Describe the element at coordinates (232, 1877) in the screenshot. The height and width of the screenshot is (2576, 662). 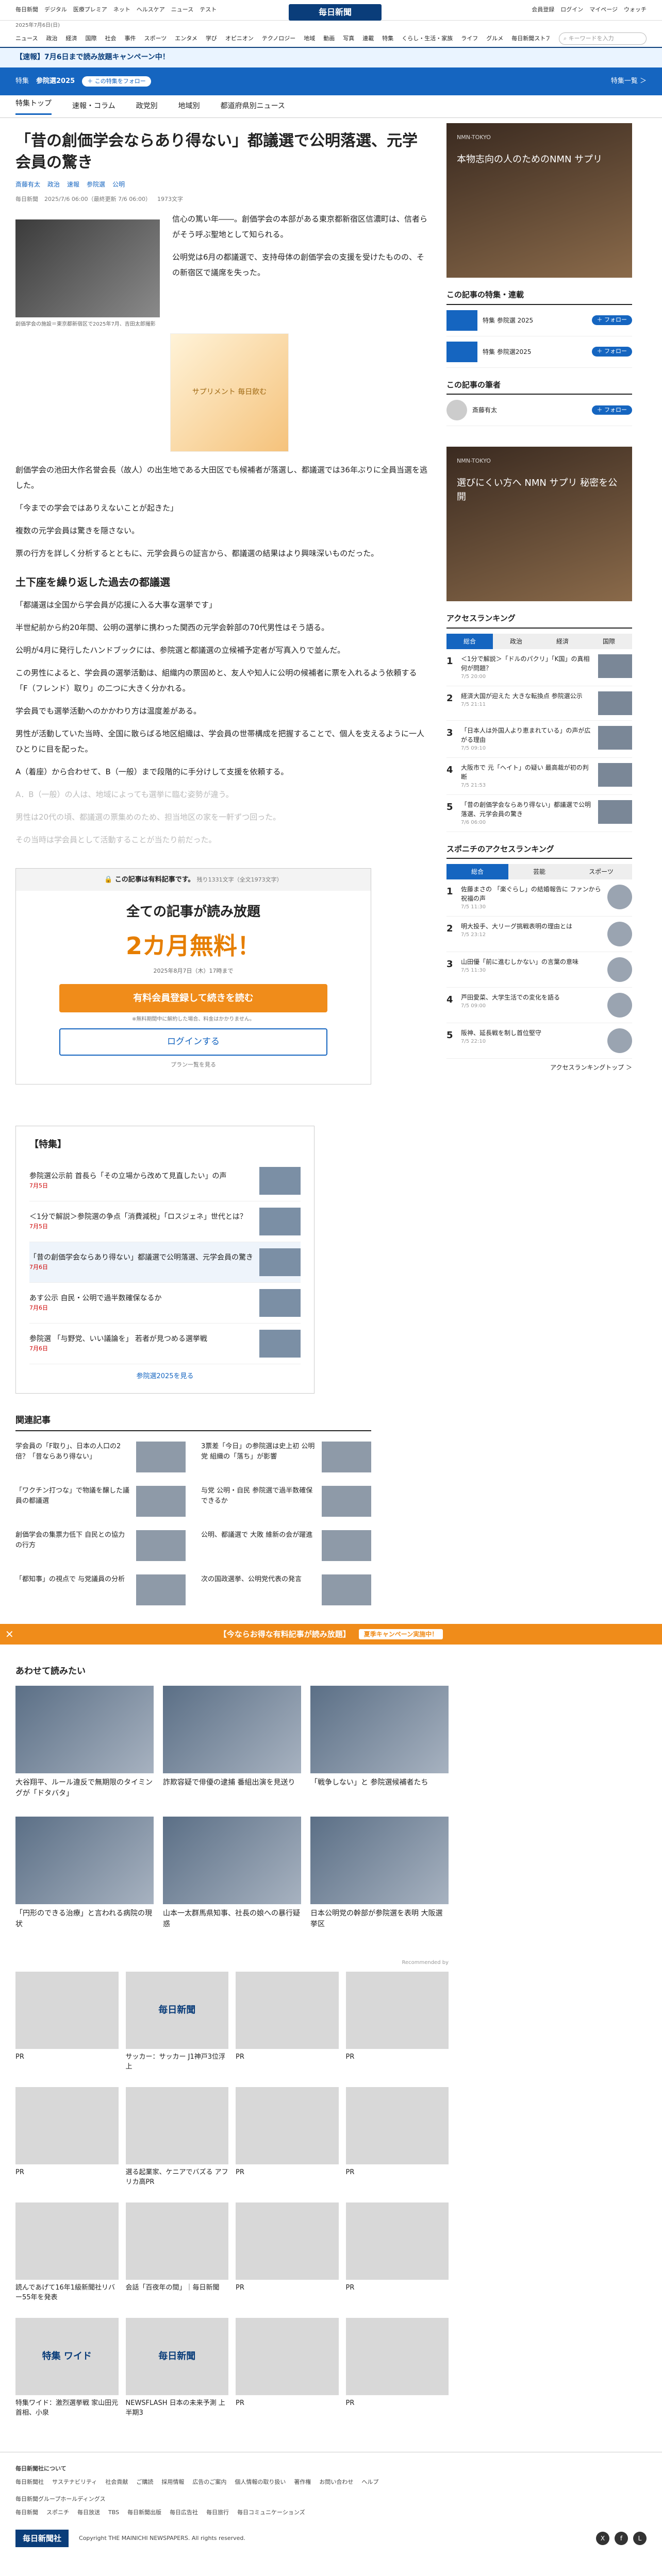
I see `recommended-card: 山本一太群馬県知事、社長の娘への暴行疑惑` at that location.